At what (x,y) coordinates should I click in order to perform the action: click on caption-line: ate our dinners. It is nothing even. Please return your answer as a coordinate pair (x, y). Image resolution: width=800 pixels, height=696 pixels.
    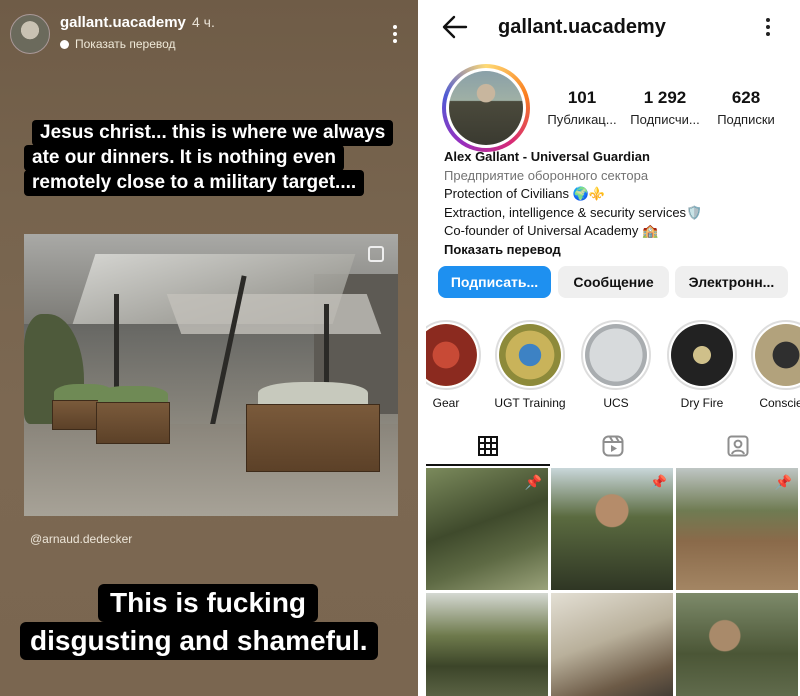
    Looking at the image, I should click on (184, 158).